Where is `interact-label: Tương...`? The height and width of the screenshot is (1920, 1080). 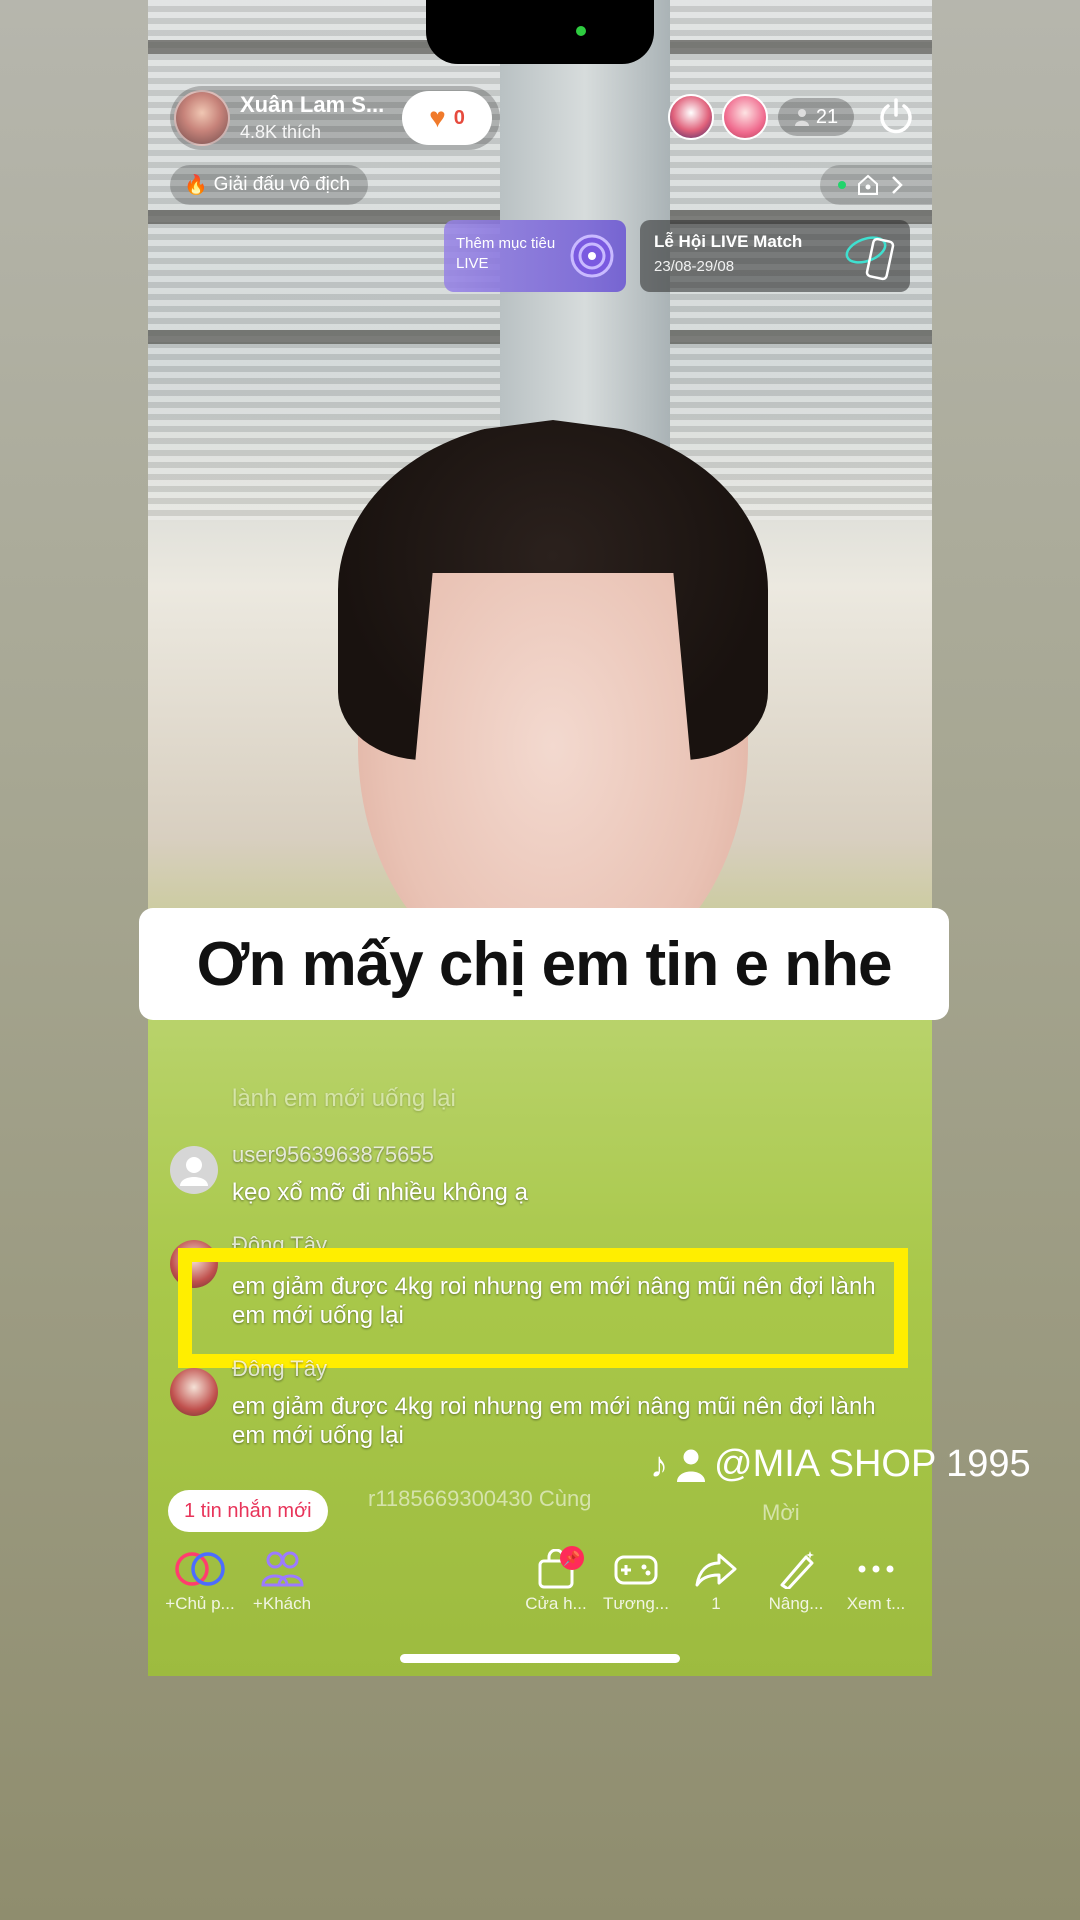
interact-label: Tương... is located at coordinates (636, 1603).